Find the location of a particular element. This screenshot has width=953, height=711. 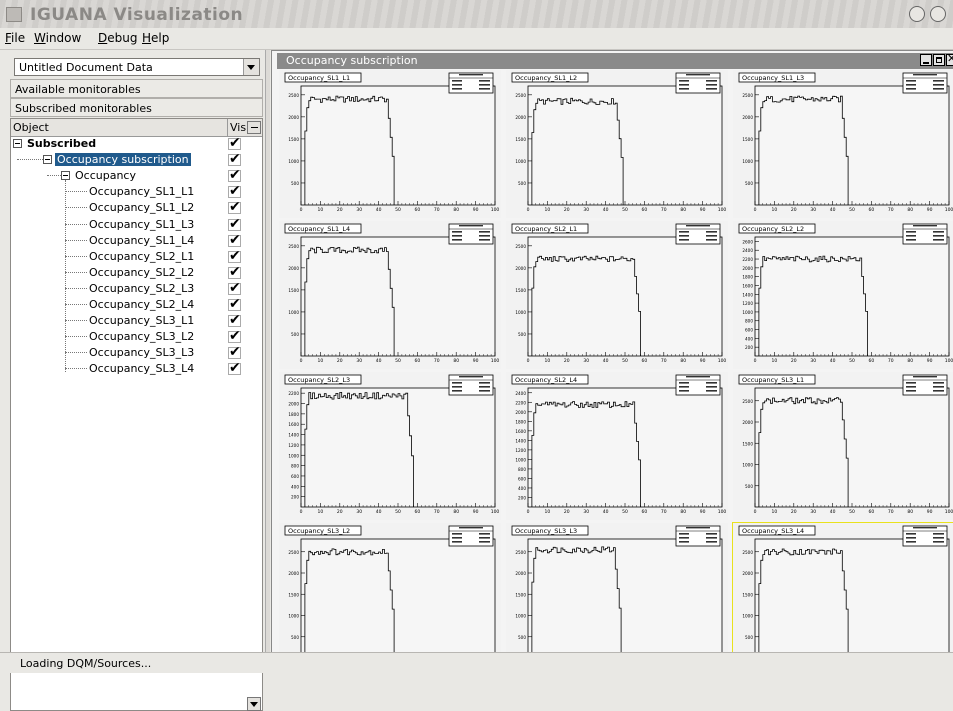

available-monitorables-tab: Available monitorables is located at coordinates (136, 88).